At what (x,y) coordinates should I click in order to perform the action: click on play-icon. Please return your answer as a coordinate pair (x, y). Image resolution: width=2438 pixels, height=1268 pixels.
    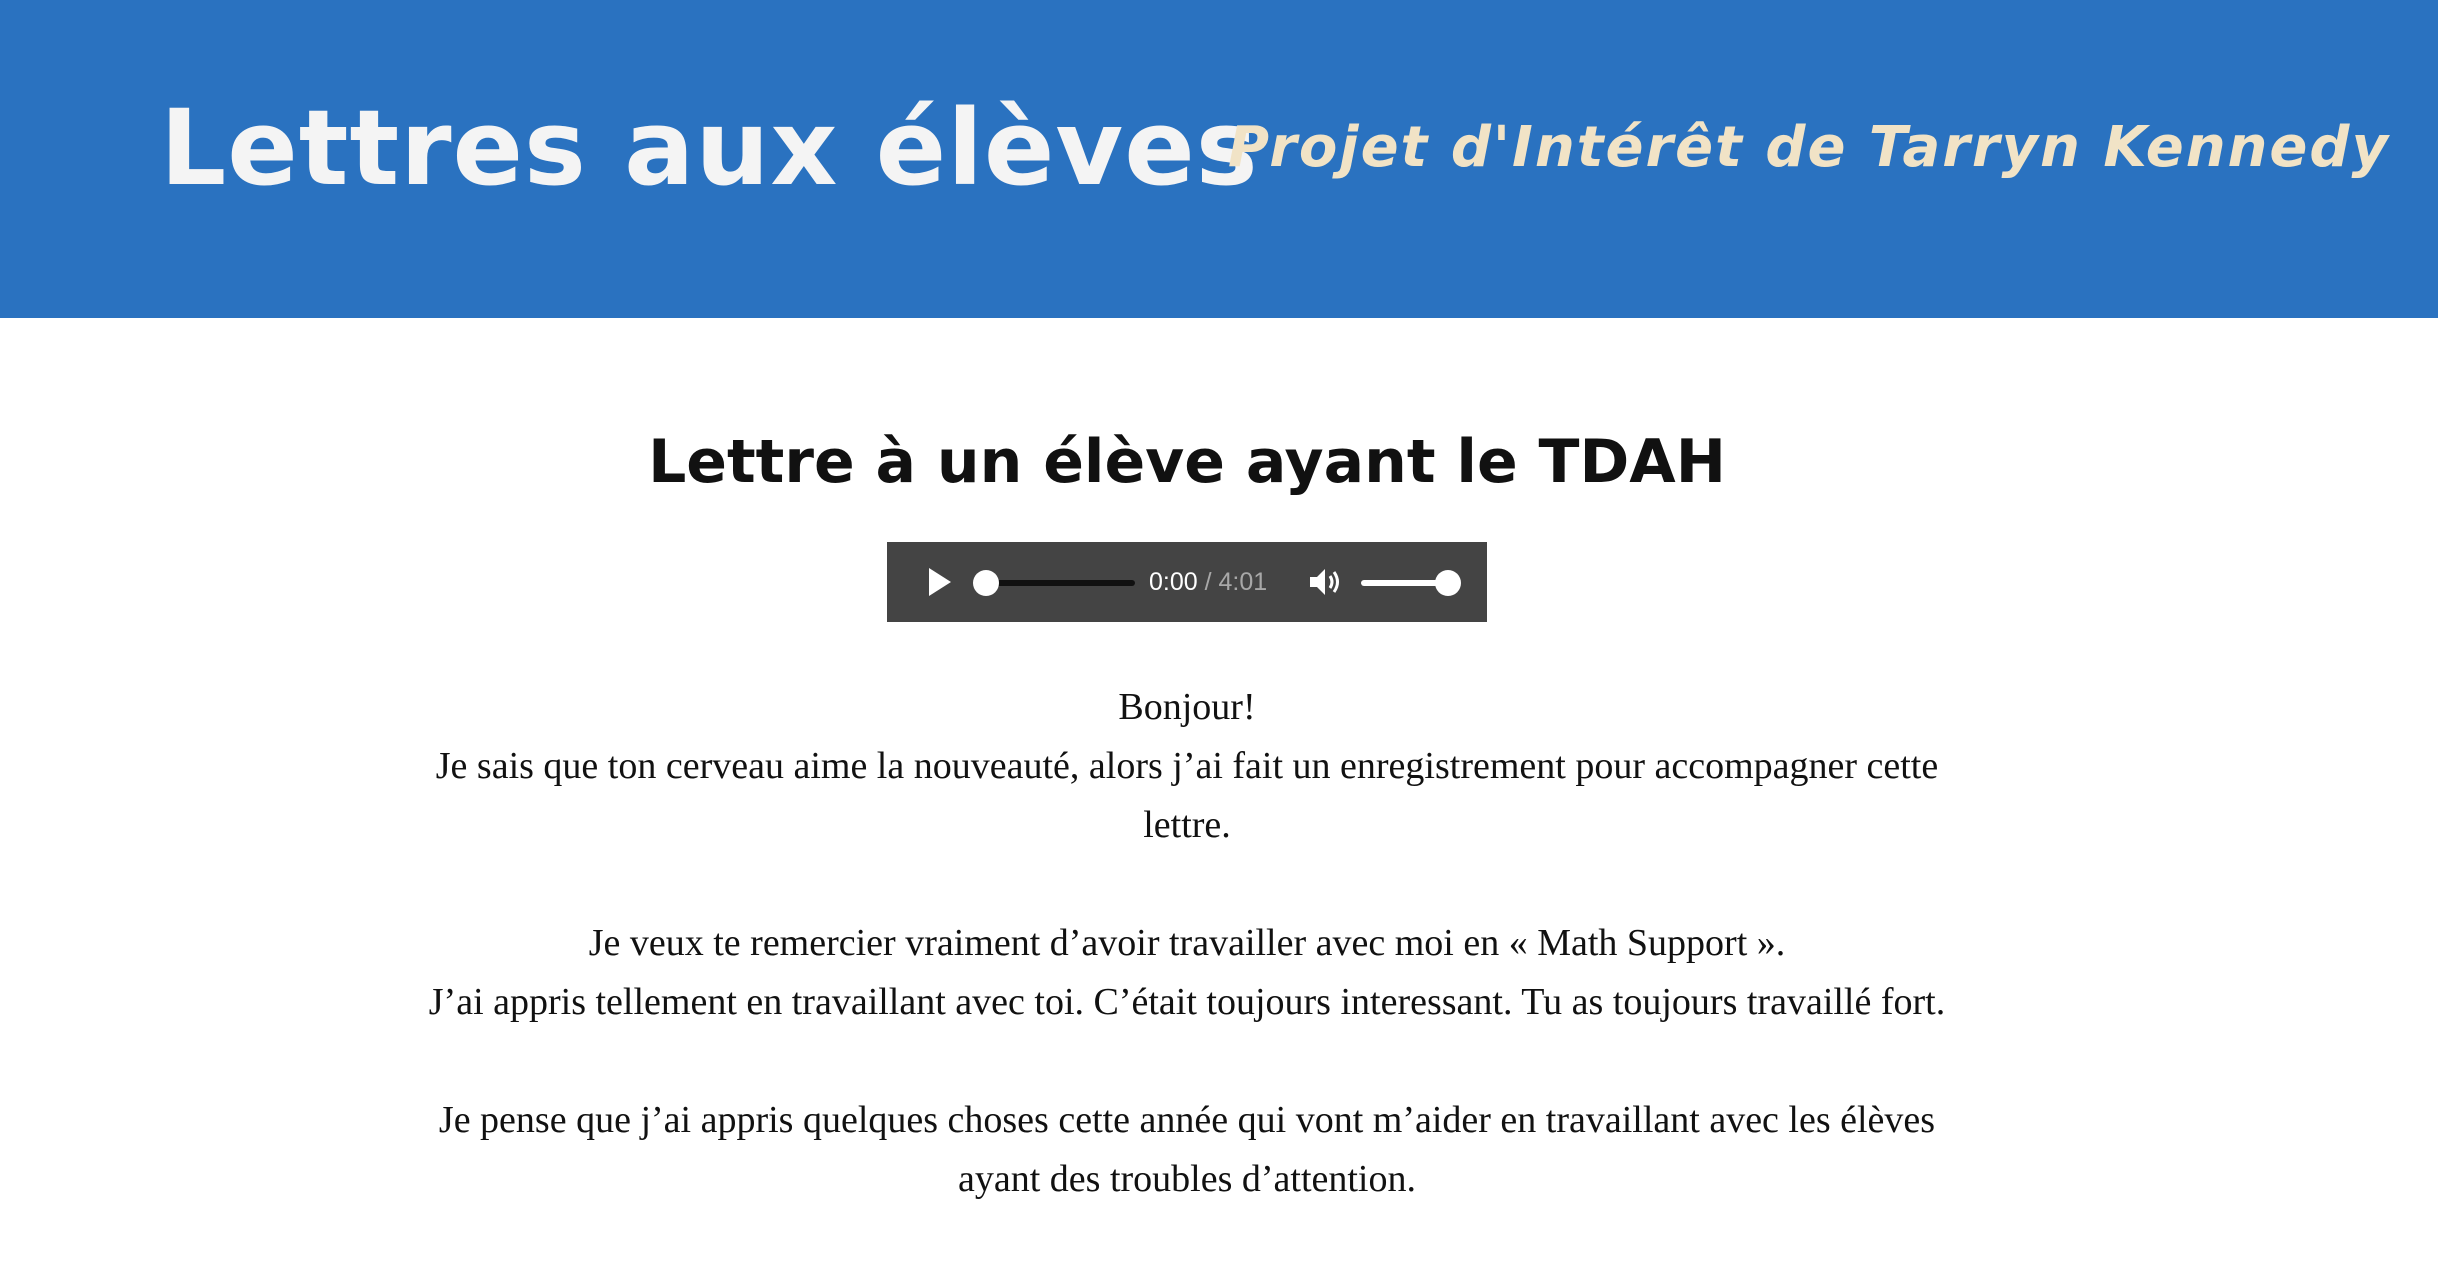
    Looking at the image, I should click on (939, 582).